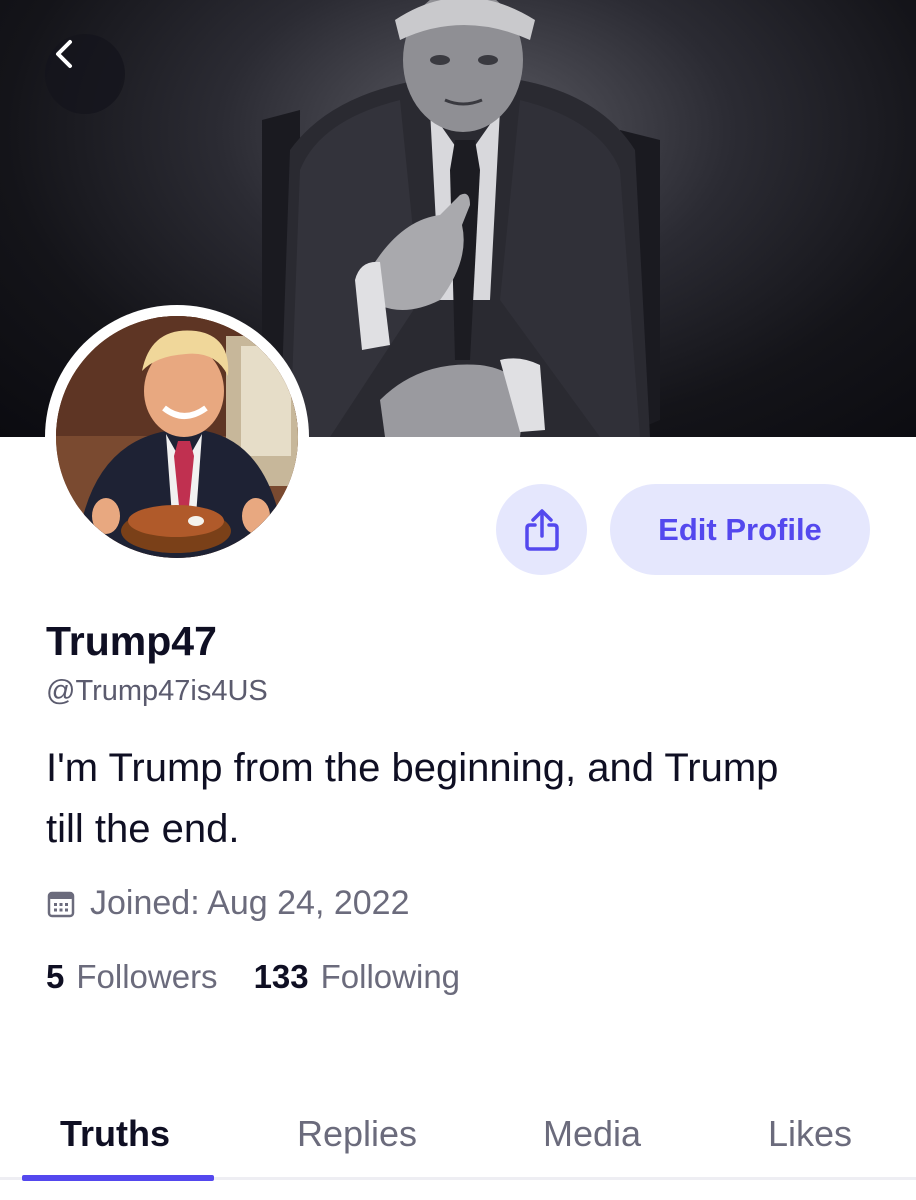  What do you see at coordinates (131, 641) in the screenshot?
I see `display-name: Trump47` at bounding box center [131, 641].